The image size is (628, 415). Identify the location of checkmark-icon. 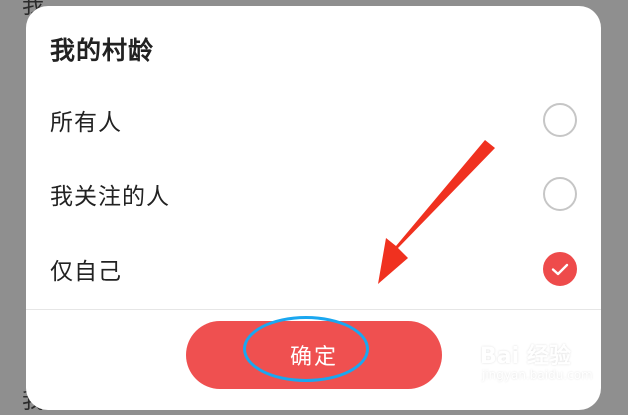
(560, 269).